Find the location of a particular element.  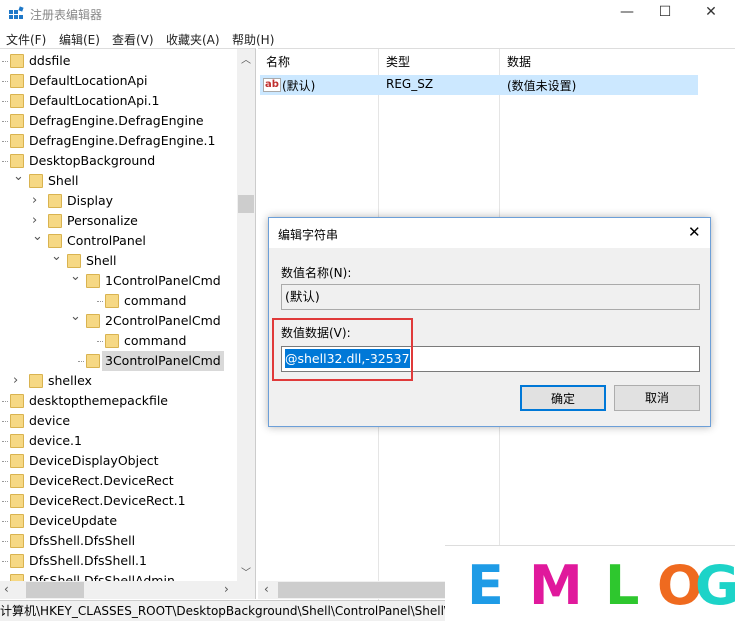

scroll-down-icon: ﹀ is located at coordinates (246, 571).